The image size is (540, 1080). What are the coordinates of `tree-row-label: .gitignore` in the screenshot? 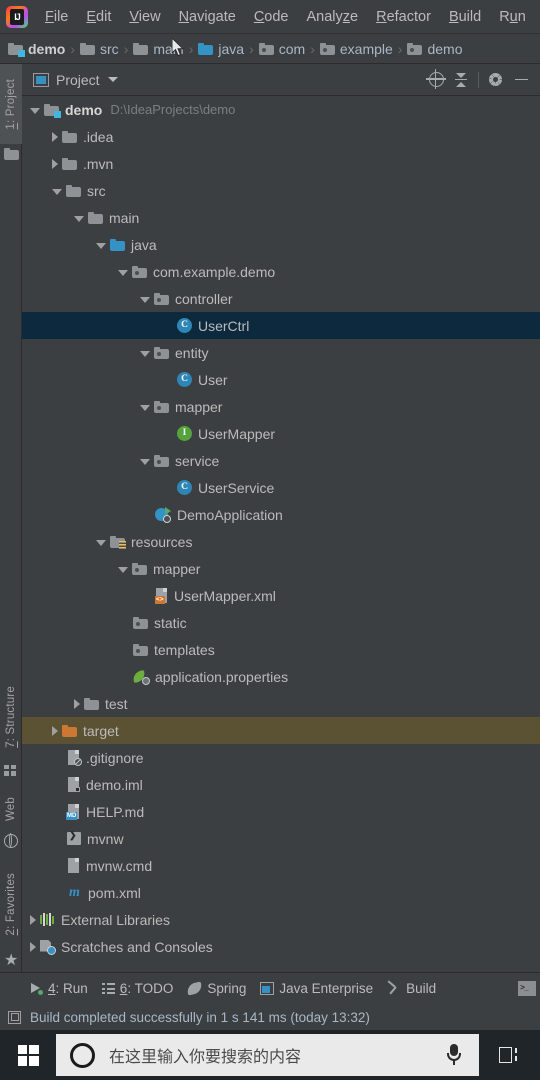 It's located at (115, 757).